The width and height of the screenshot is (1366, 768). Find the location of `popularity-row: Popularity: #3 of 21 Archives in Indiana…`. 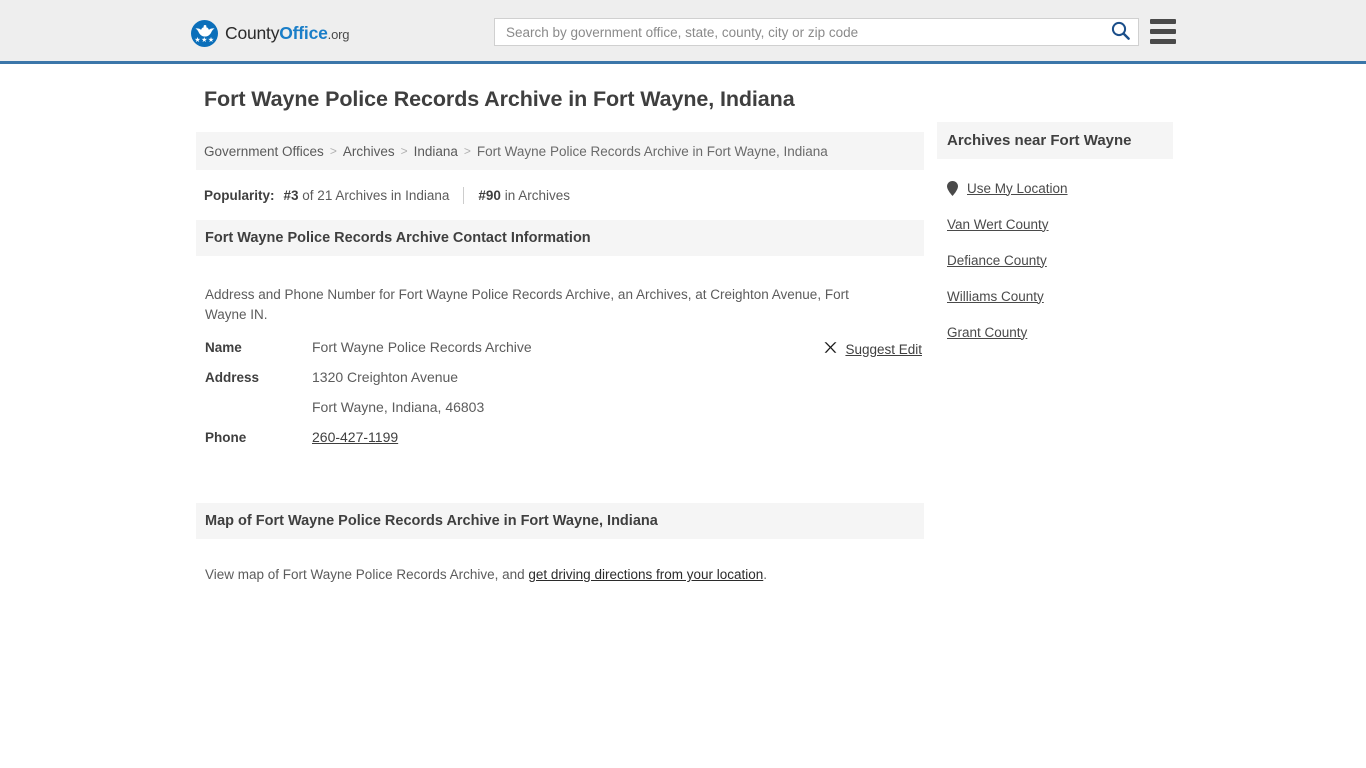

popularity-row: Popularity: #3 of 21 Archives in Indiana… is located at coordinates (560, 187).